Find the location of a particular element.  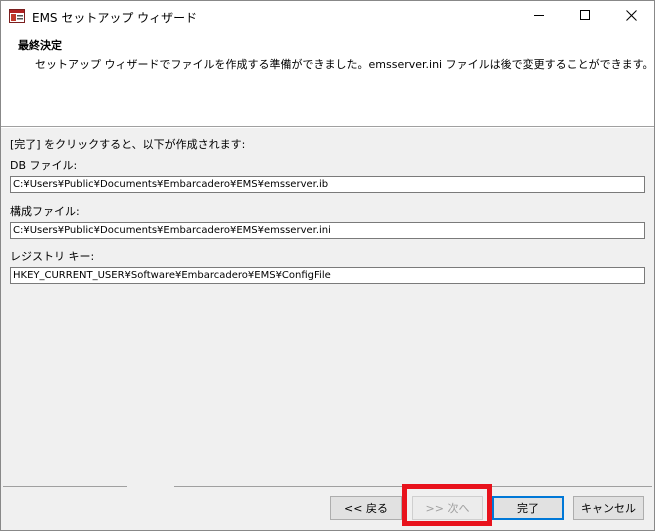

cancel-button: キャンセル is located at coordinates (608, 508).